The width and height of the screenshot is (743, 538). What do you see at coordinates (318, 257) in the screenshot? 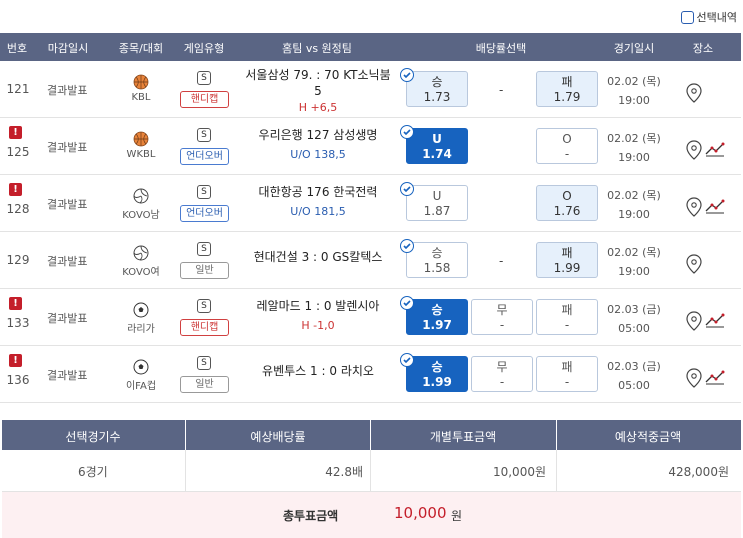
I see `match-teams: 현대건설 3 : 0 GS칼텍스` at bounding box center [318, 257].